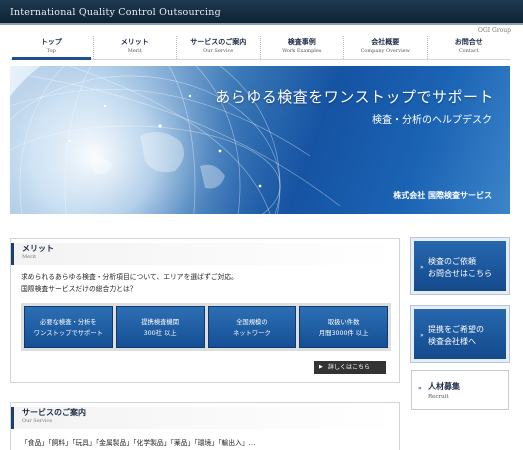 The image size is (523, 450). What do you see at coordinates (29, 257) in the screenshot?
I see `merit-title-en: Merit` at bounding box center [29, 257].